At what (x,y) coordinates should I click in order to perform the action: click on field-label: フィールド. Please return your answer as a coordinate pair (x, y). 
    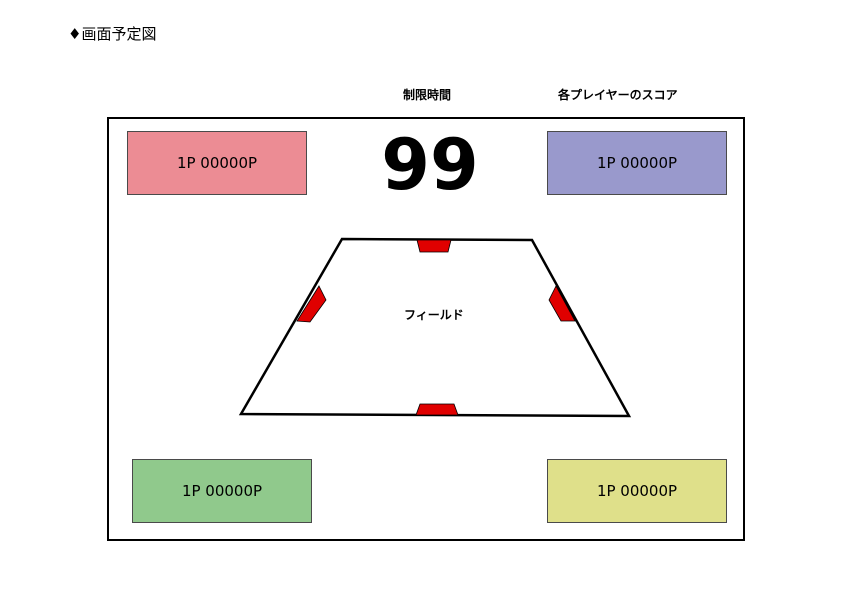
    Looking at the image, I should click on (434, 315).